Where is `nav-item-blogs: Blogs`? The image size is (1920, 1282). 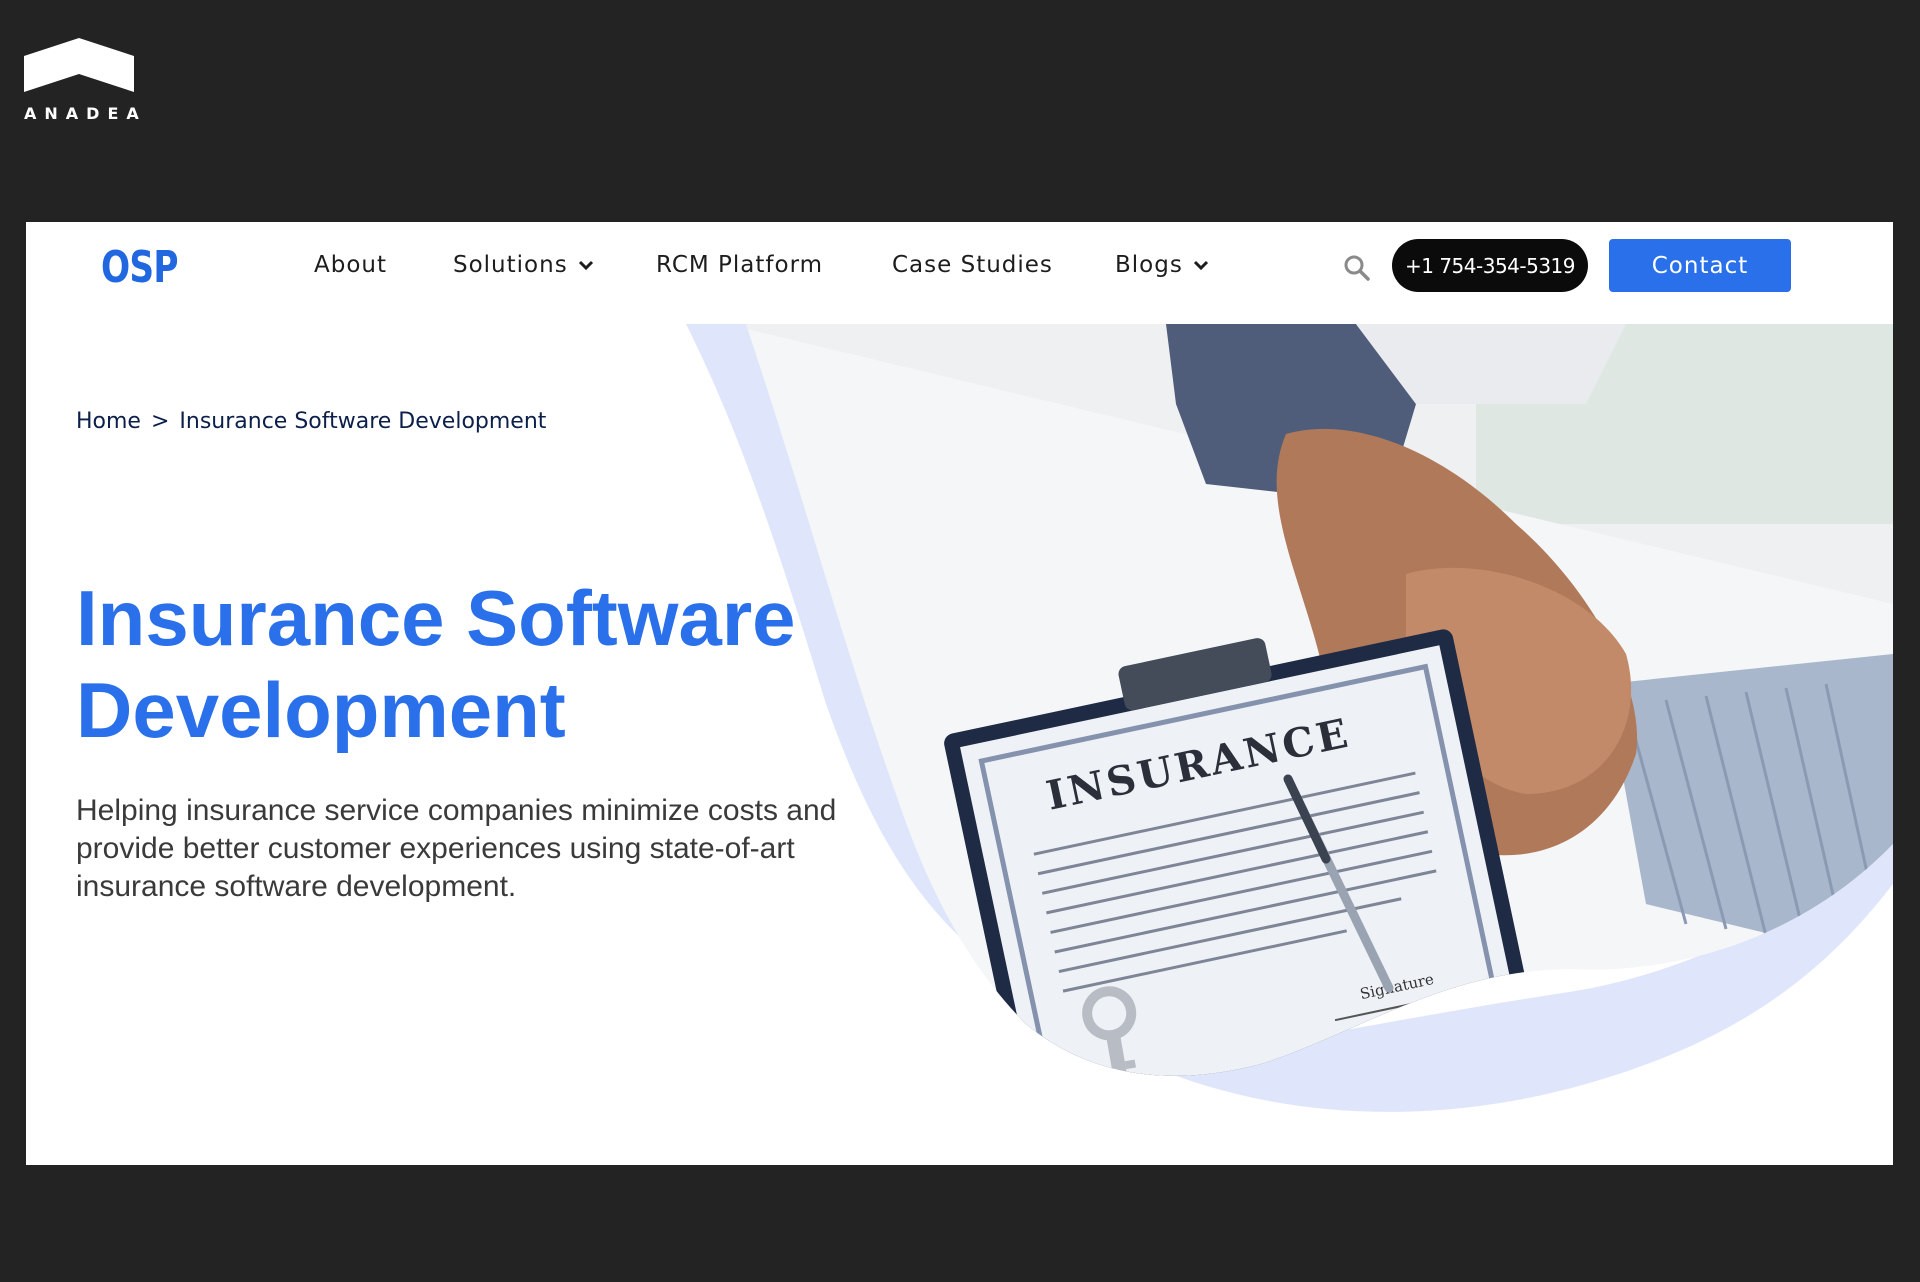 nav-item-blogs: Blogs is located at coordinates (1162, 265).